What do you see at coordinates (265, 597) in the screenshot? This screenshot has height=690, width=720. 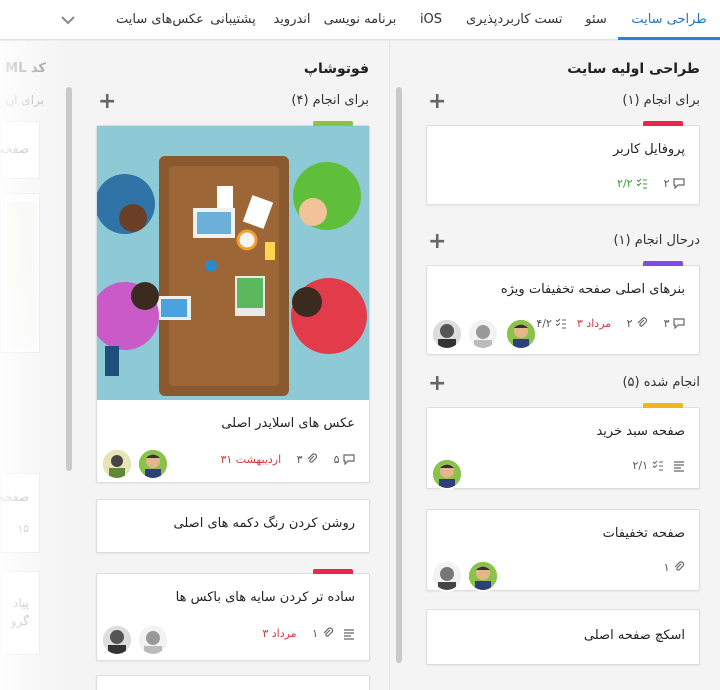 I see `card-title: ساده تر کردن سایه های باکس ها` at bounding box center [265, 597].